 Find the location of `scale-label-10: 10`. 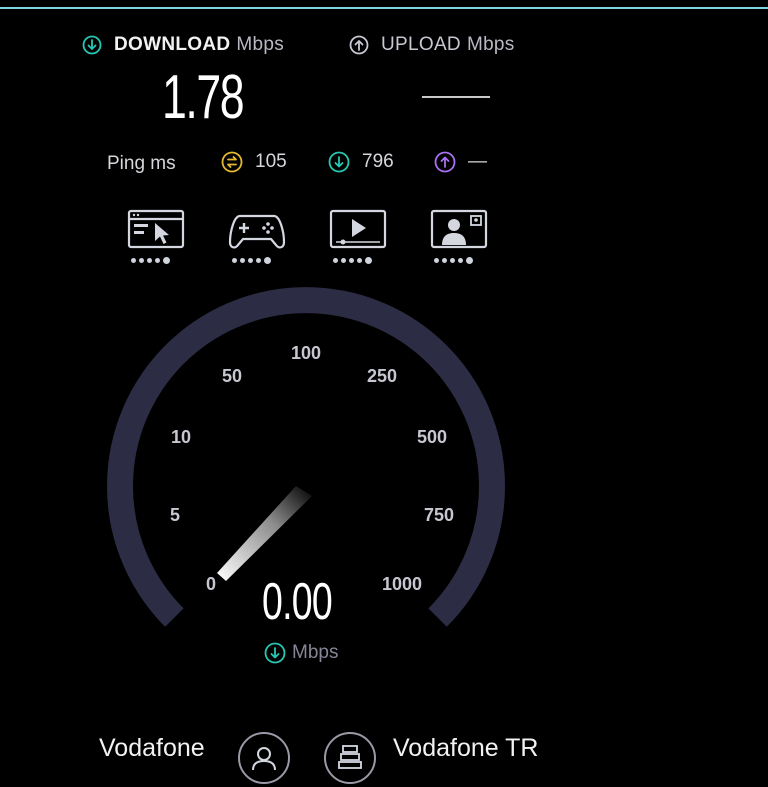

scale-label-10: 10 is located at coordinates (181, 437).